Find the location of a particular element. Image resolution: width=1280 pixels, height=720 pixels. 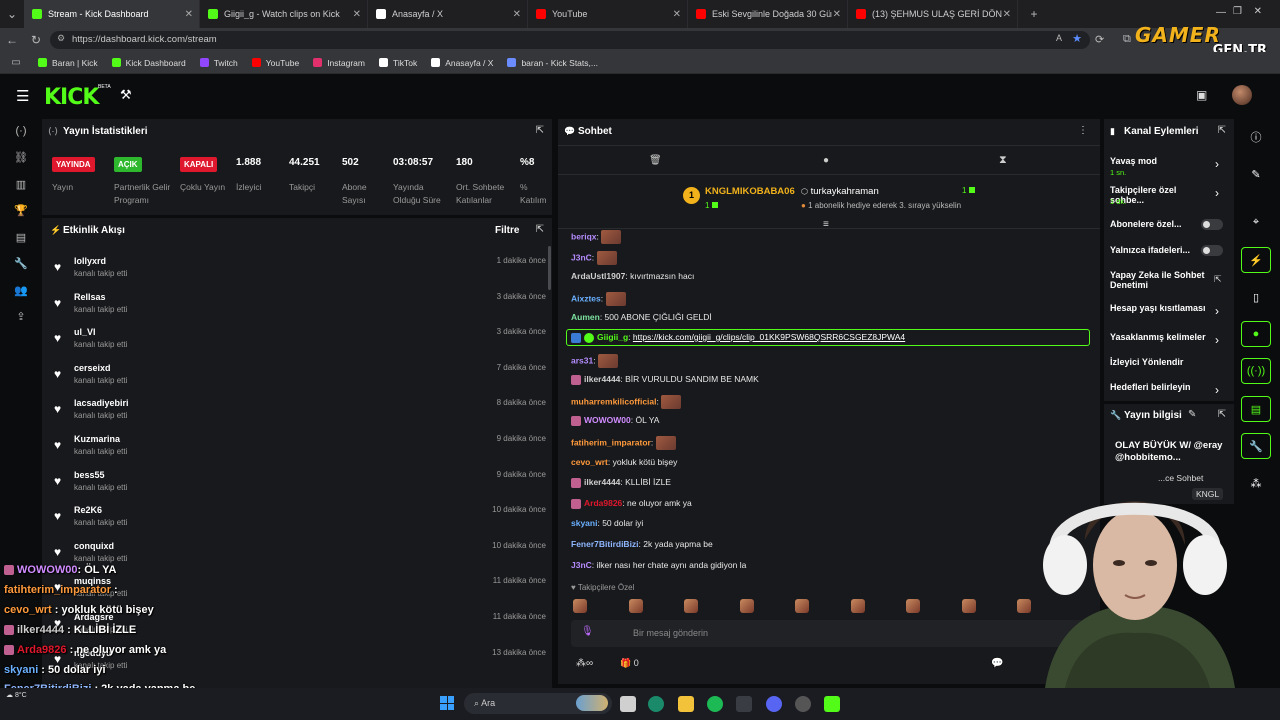

minimize-icon: — is located at coordinates (1221, 12).